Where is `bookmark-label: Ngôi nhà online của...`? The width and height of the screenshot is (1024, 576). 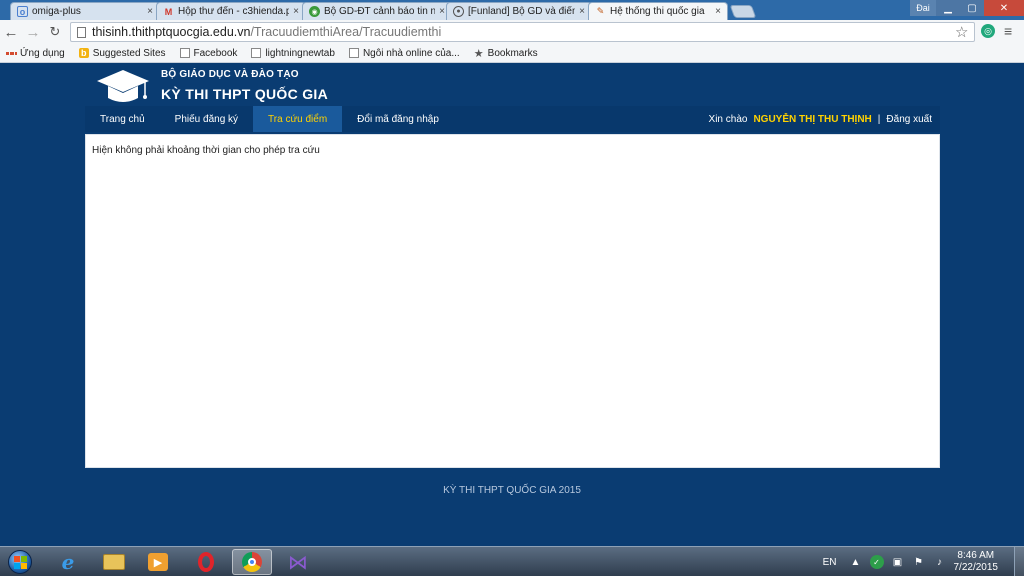
bookmark-label: Ngôi nhà online của... is located at coordinates (411, 53).